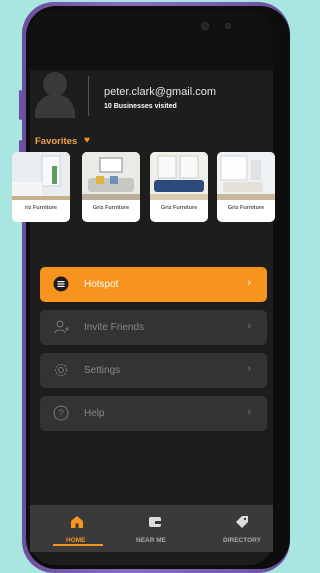  I want to click on volume-button, so click(20, 105).